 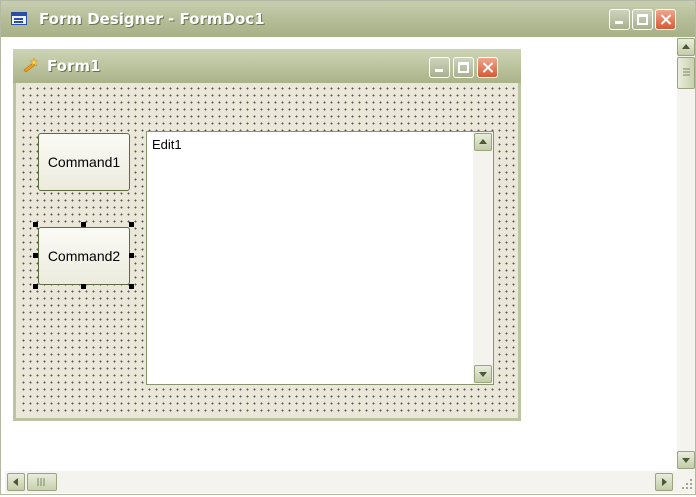 What do you see at coordinates (619, 19) in the screenshot?
I see `minimize-button` at bounding box center [619, 19].